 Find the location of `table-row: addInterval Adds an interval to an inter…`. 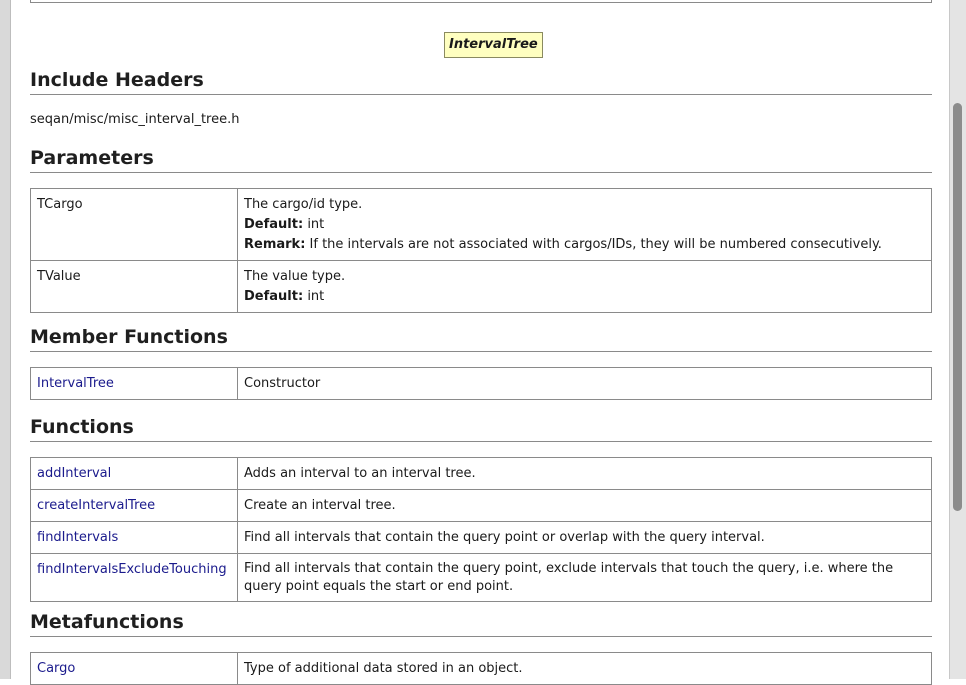

table-row: addInterval Adds an interval to an inter… is located at coordinates (481, 473).